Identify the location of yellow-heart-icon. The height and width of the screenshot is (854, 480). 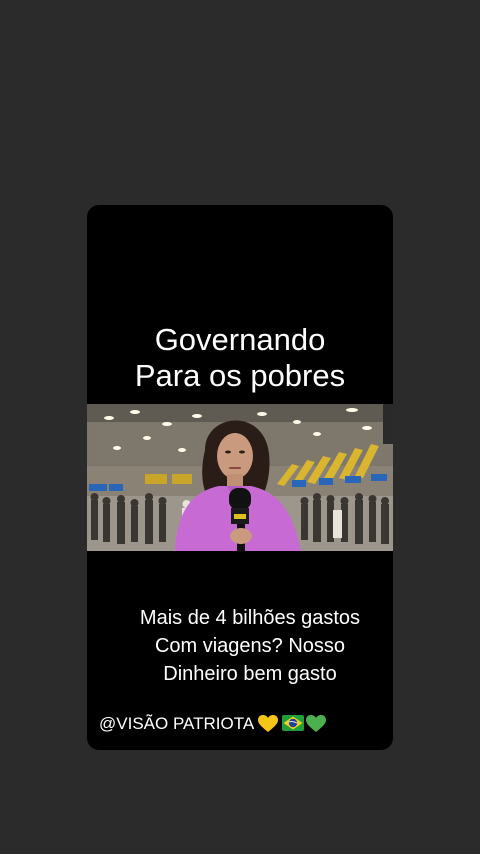
(268, 724).